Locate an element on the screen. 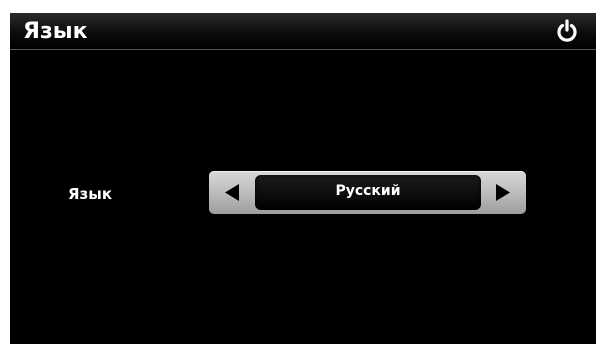 This screenshot has height=344, width=601. previous-language-button is located at coordinates (232, 192).